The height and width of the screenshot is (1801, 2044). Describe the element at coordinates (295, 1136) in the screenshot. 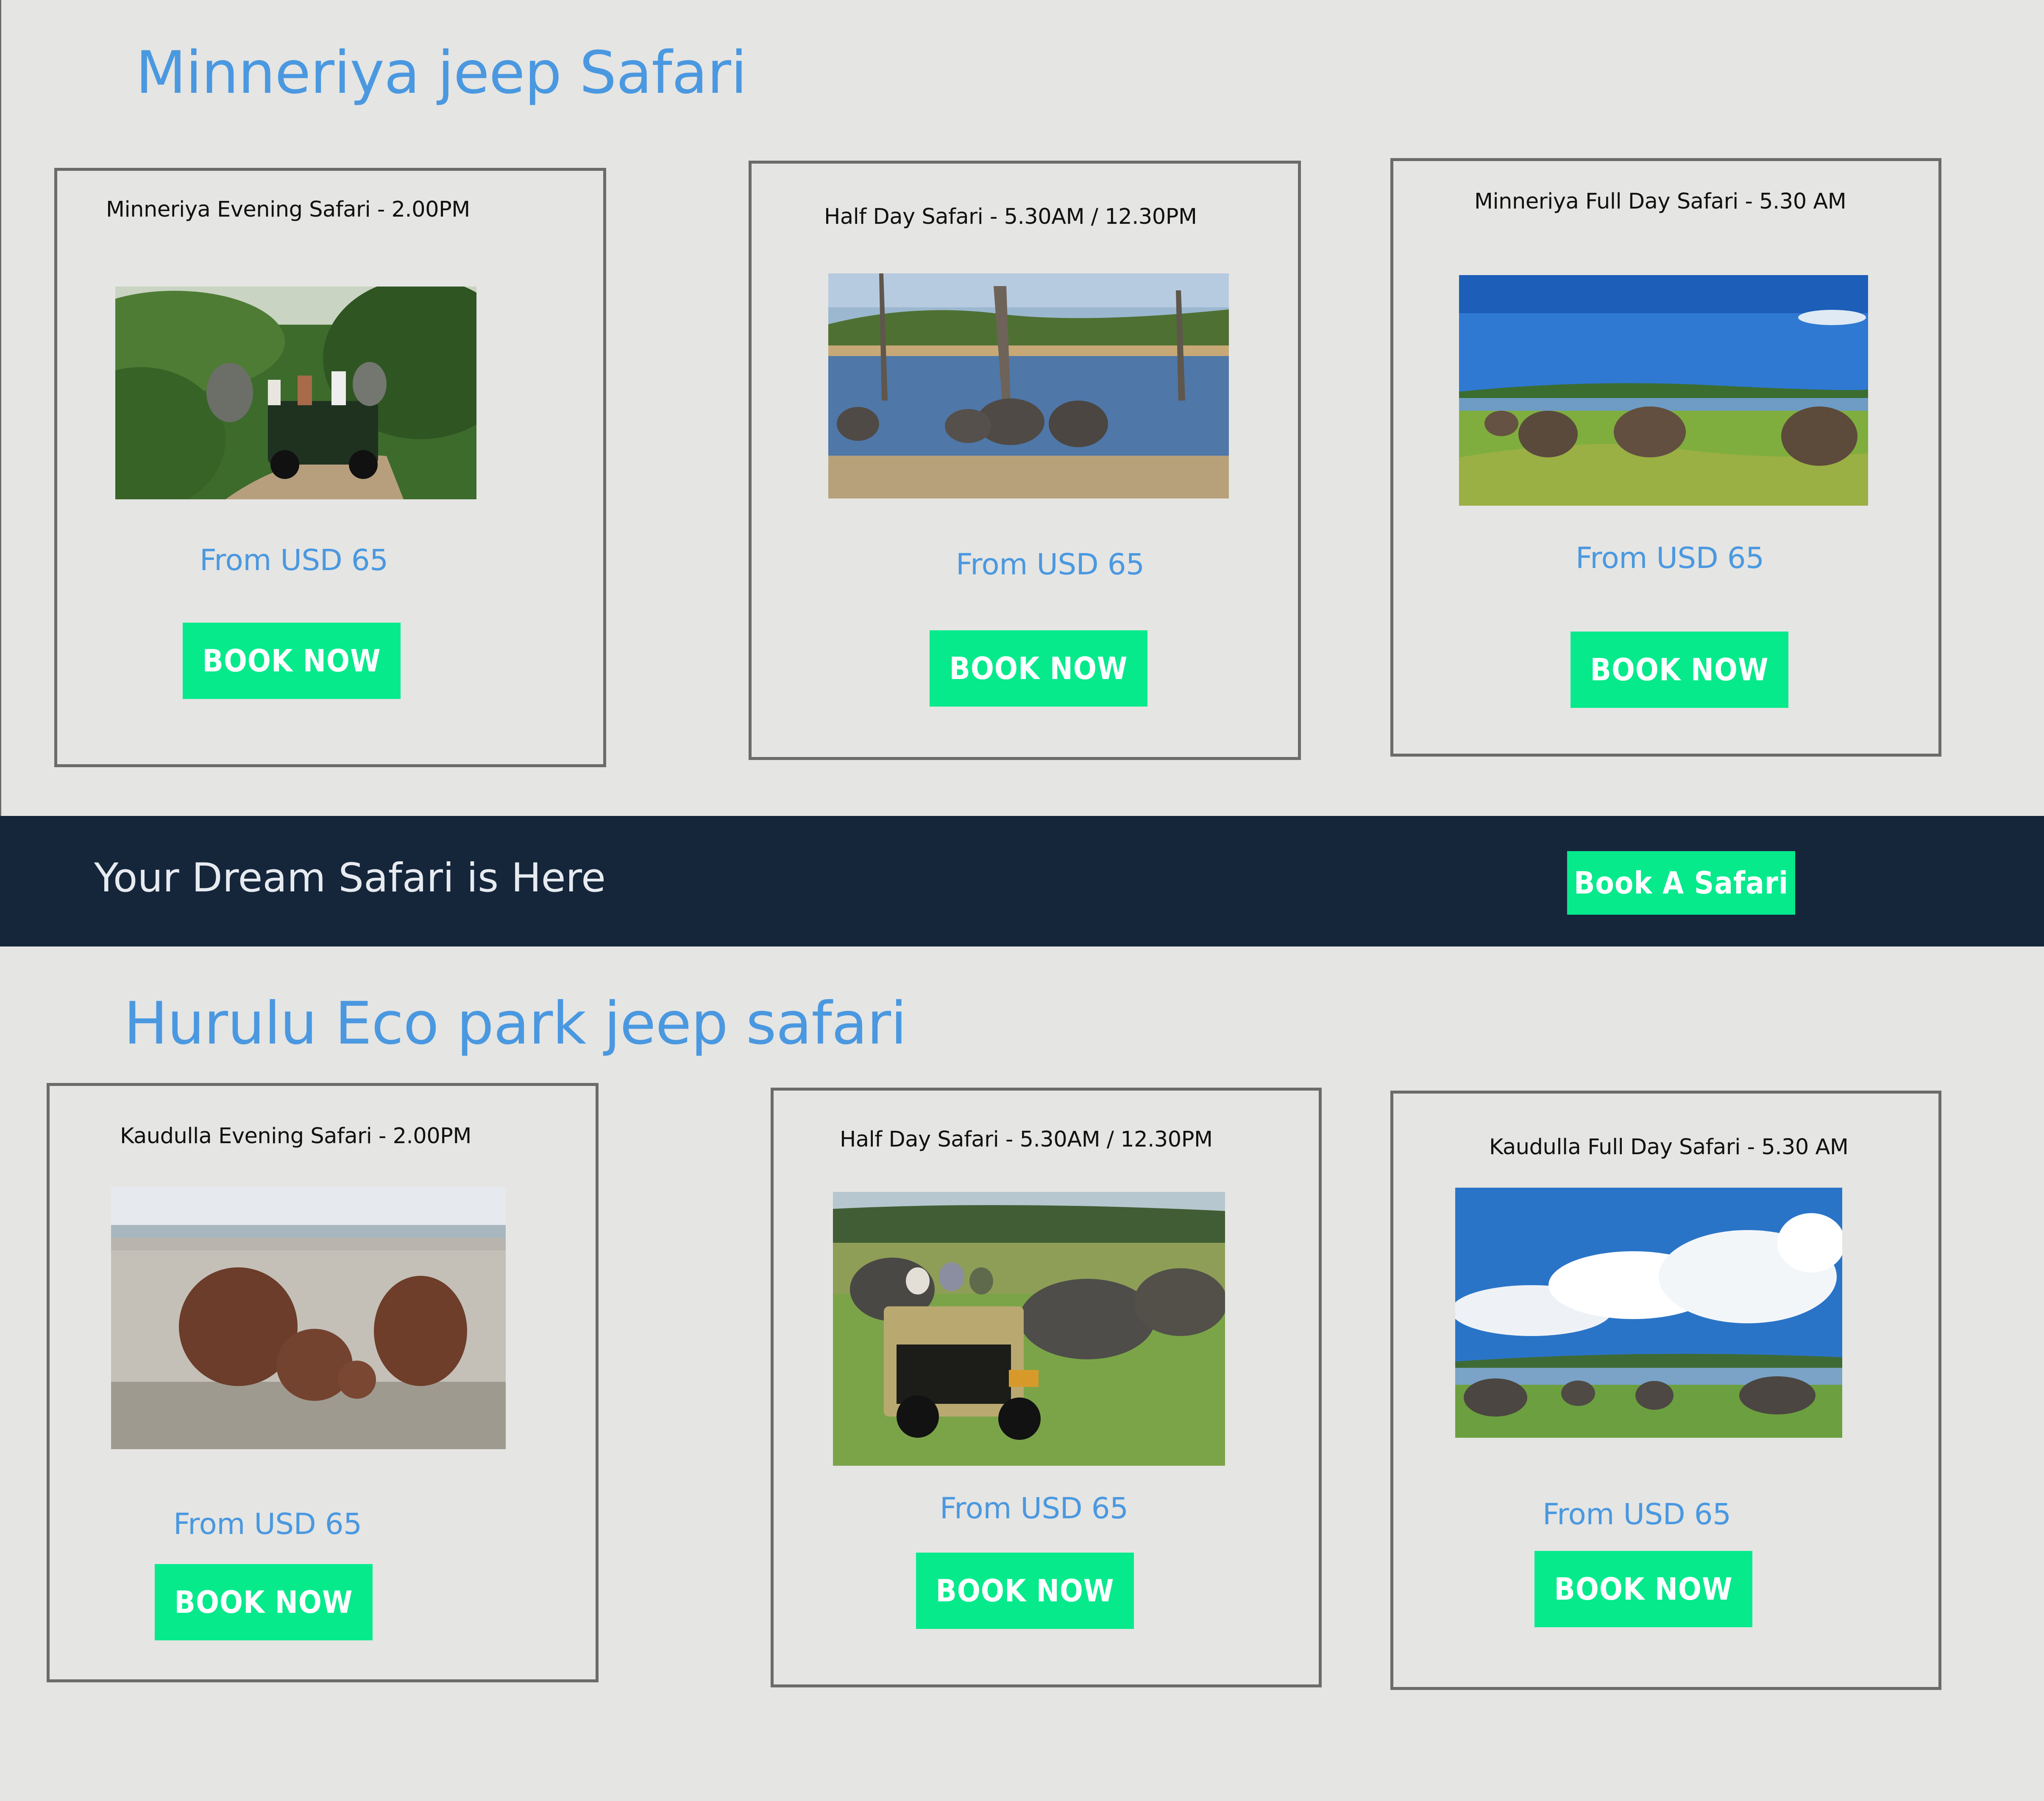

I see `card-title: Kaudulla Evening Safari - 2.00PM` at that location.